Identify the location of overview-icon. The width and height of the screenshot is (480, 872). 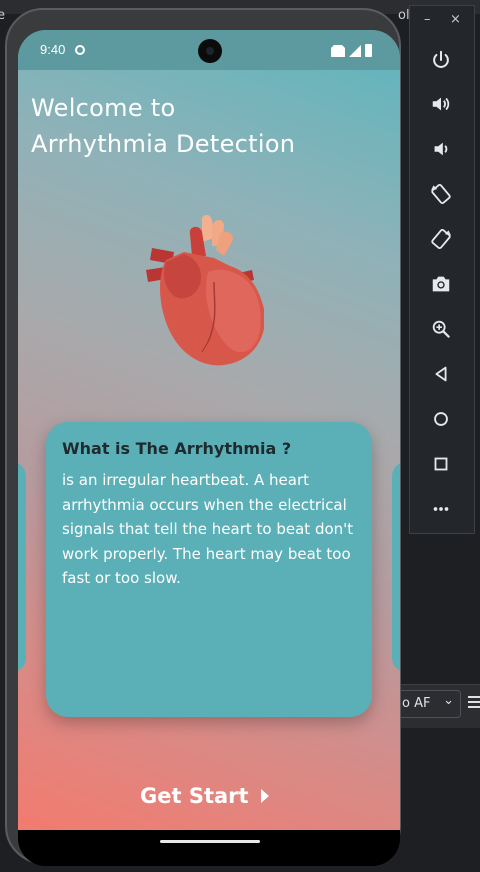
(441, 464).